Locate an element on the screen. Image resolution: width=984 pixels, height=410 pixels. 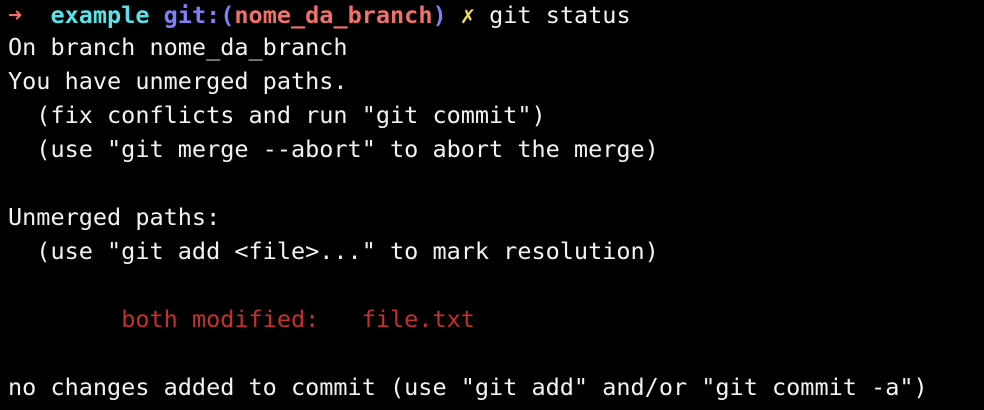
conflict-file: file.txt is located at coordinates (418, 319).